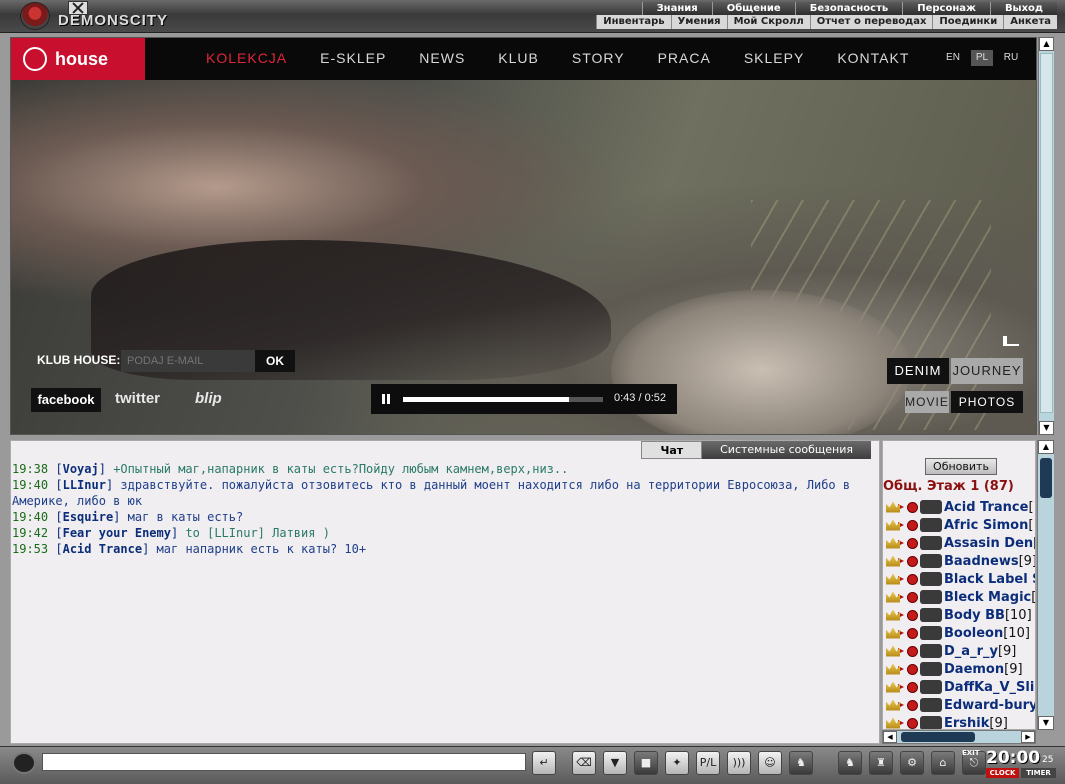 Image resolution: width=1065 pixels, height=784 pixels. What do you see at coordinates (615, 763) in the screenshot?
I see `filter-icon: ▼` at bounding box center [615, 763].